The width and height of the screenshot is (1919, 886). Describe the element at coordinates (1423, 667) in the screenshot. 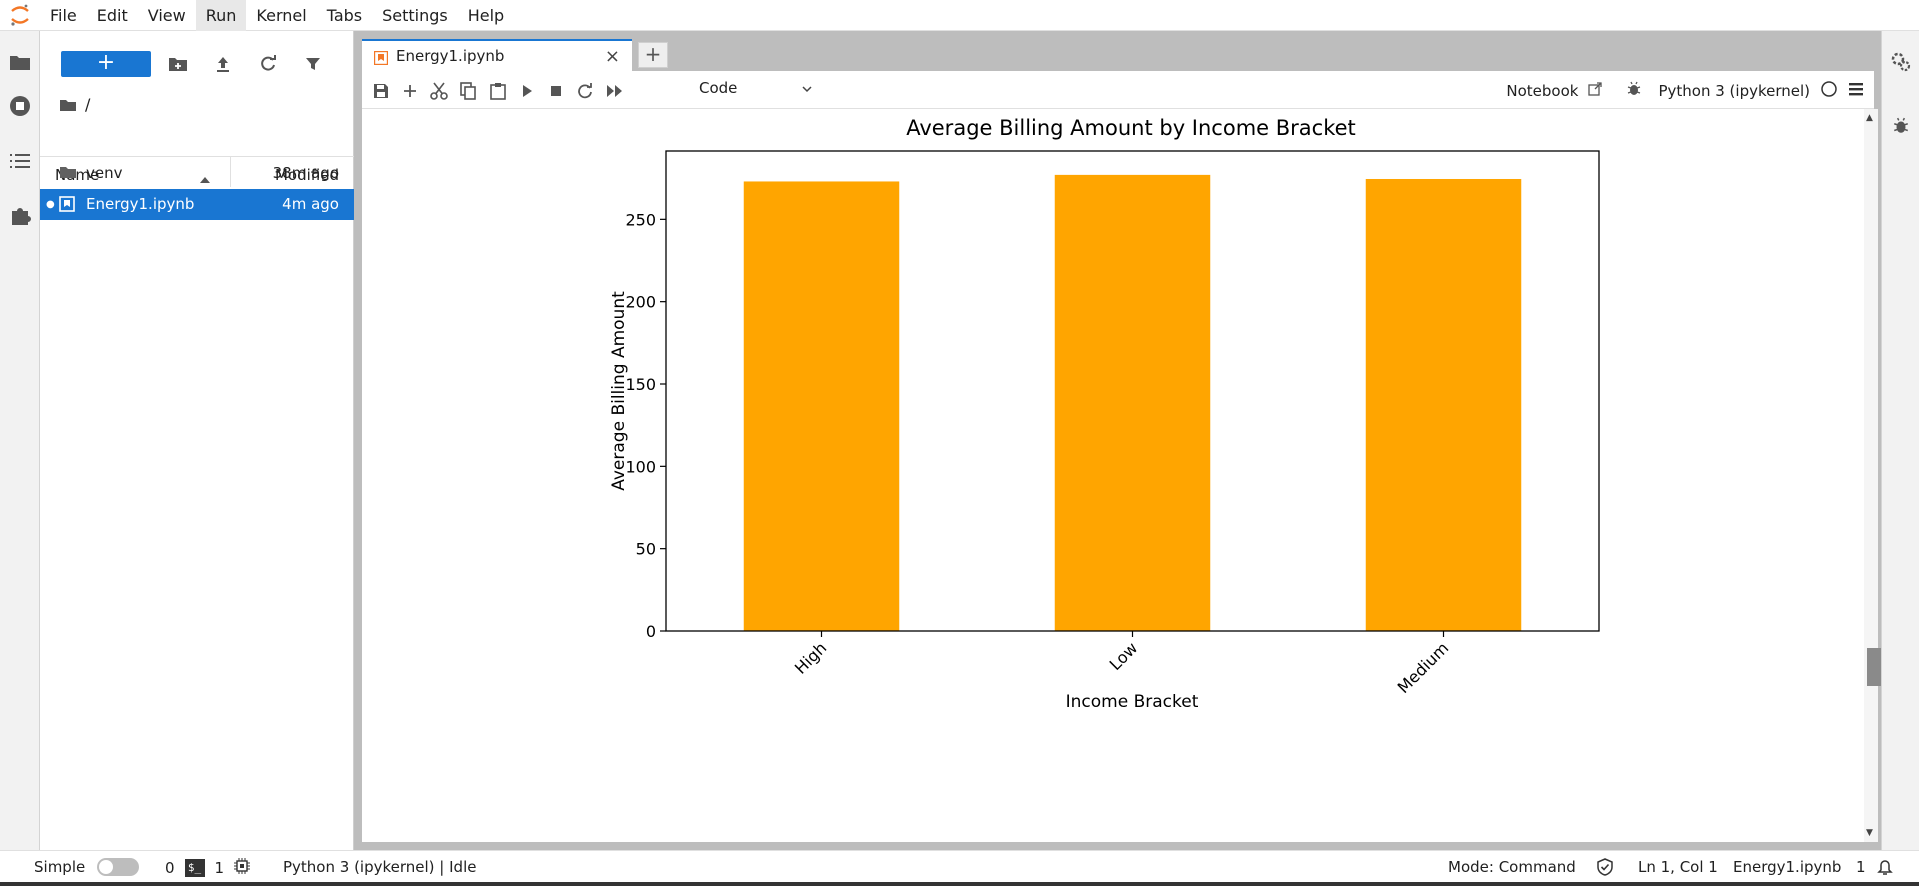

I see `x-tick-label-medium: Medium` at that location.